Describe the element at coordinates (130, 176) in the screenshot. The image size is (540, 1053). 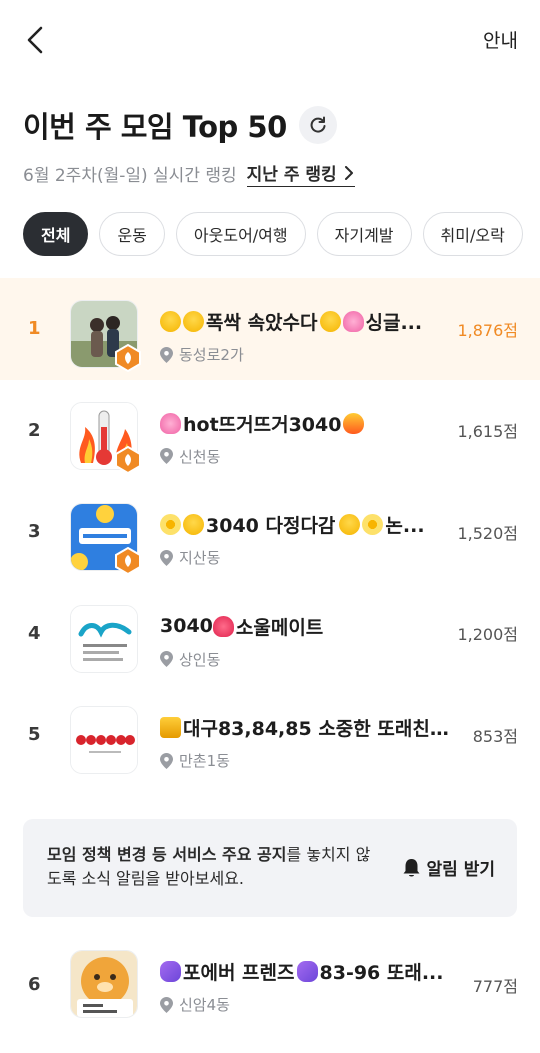
I see `ranking-period: 6월 2주차(월-일) 실시간 랭킹` at that location.